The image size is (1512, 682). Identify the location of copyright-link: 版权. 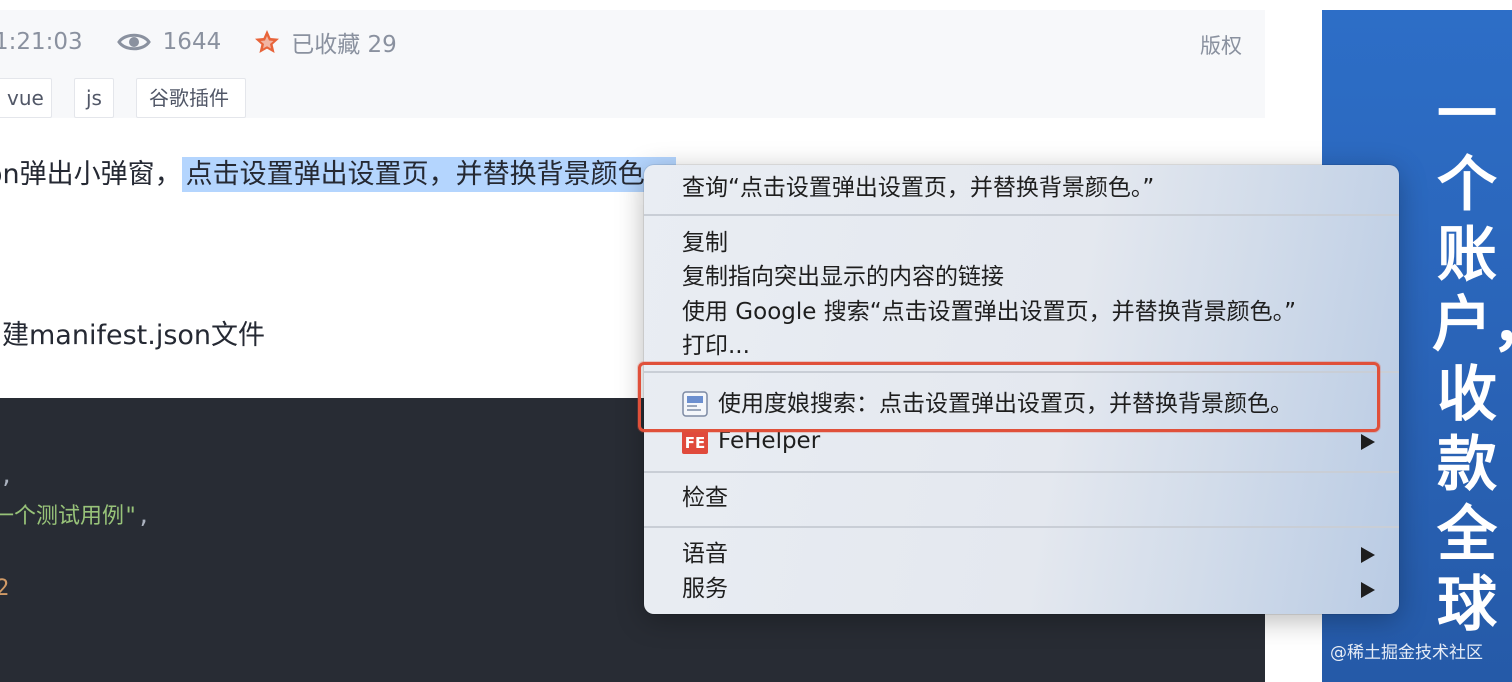
(1221, 45).